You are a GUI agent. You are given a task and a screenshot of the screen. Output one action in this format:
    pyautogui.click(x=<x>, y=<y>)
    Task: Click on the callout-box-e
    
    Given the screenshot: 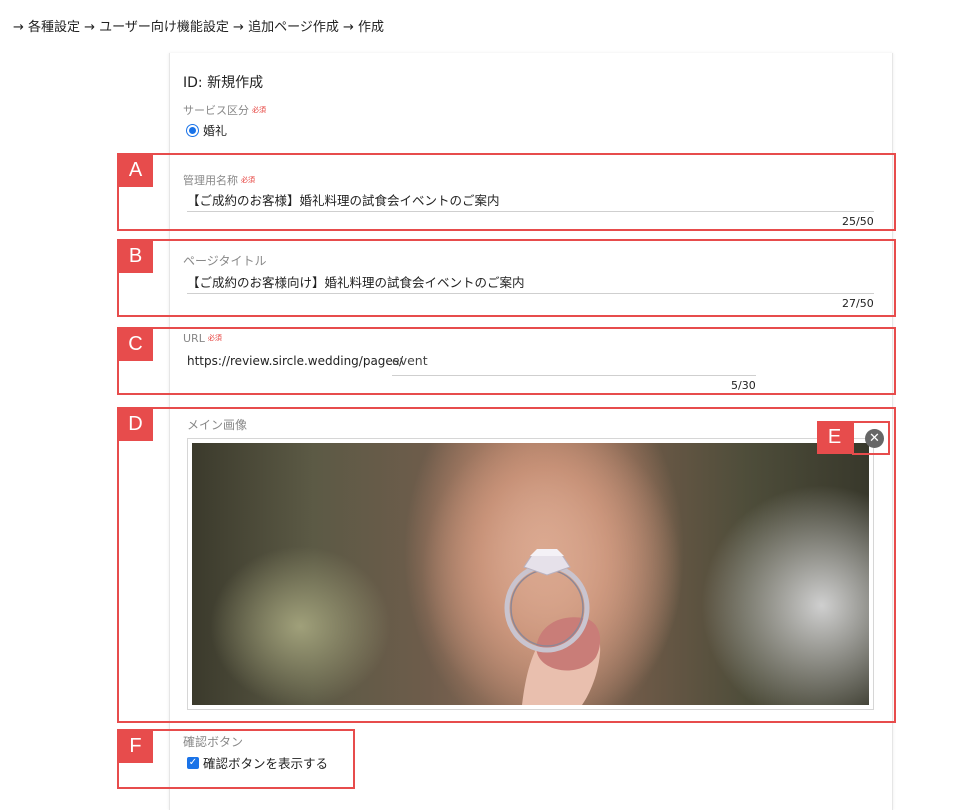 What is the action you would take?
    pyautogui.click(x=871, y=438)
    